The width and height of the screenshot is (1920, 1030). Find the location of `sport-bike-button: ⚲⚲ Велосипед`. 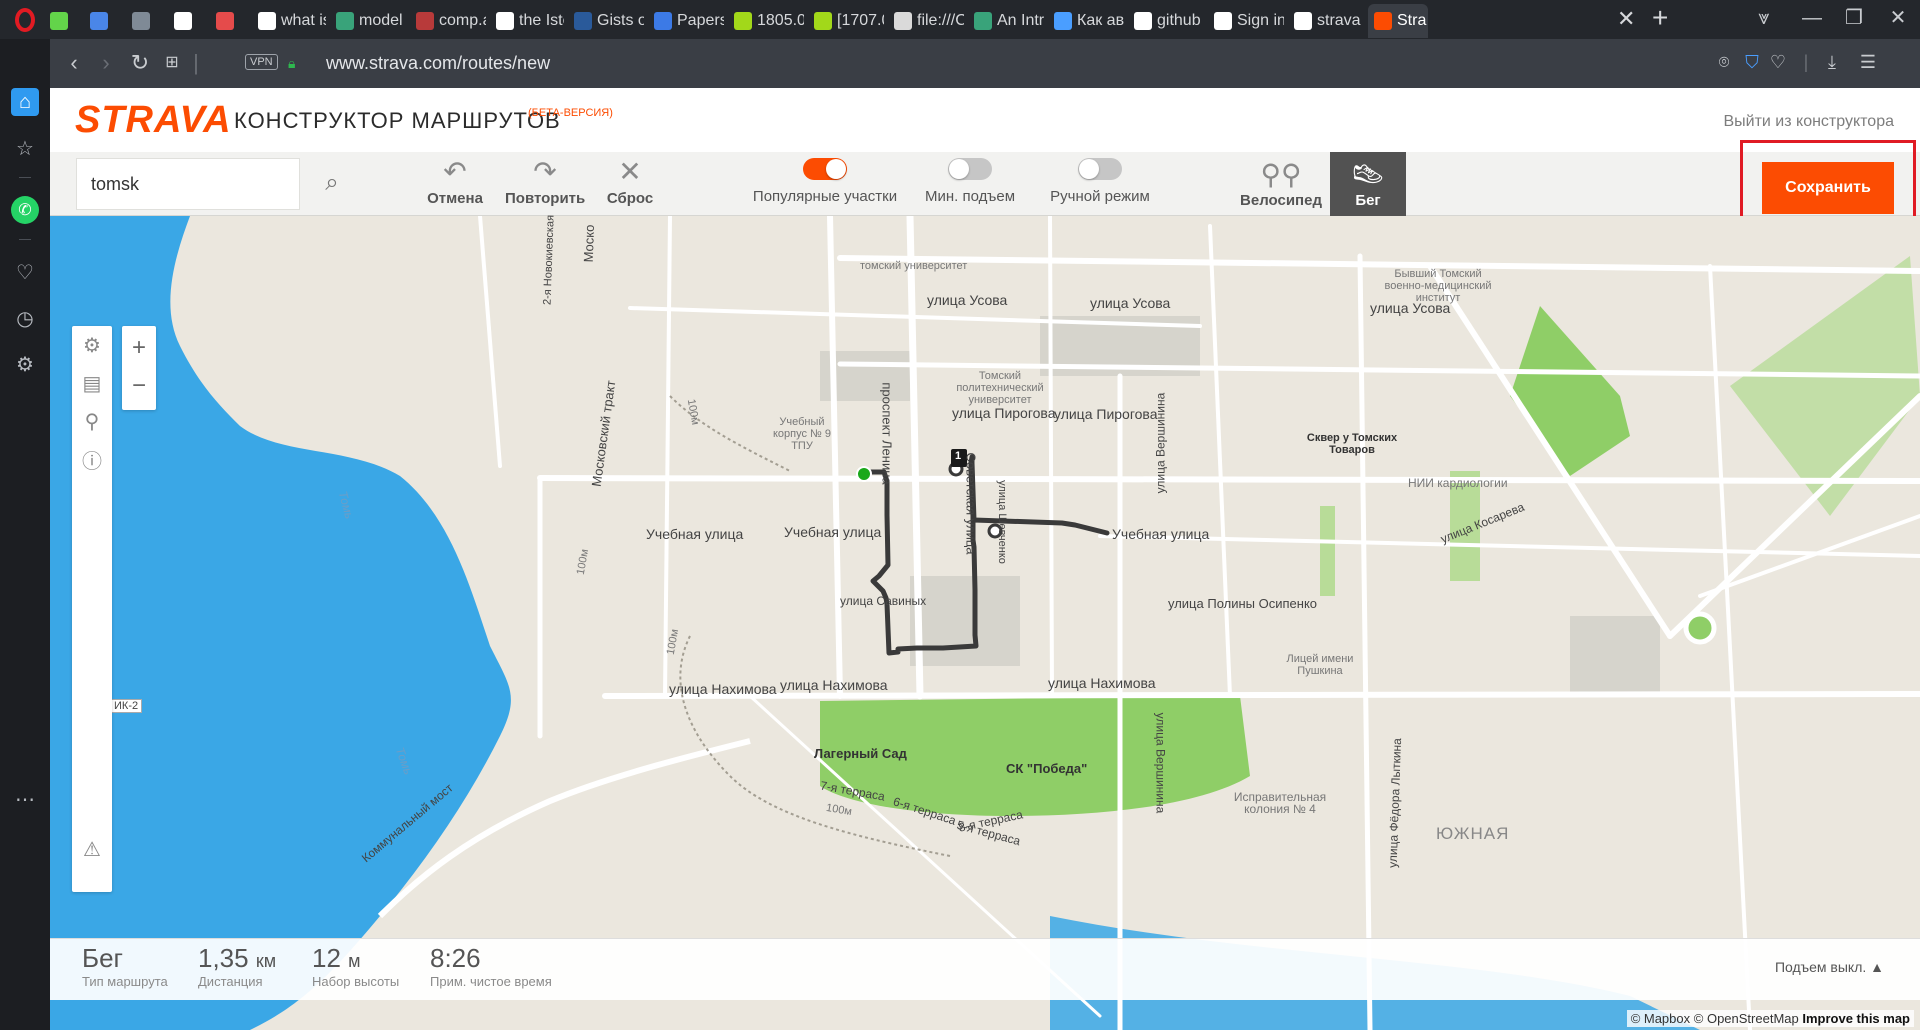

sport-bike-button: ⚲⚲ Велосипед is located at coordinates (1281, 184).